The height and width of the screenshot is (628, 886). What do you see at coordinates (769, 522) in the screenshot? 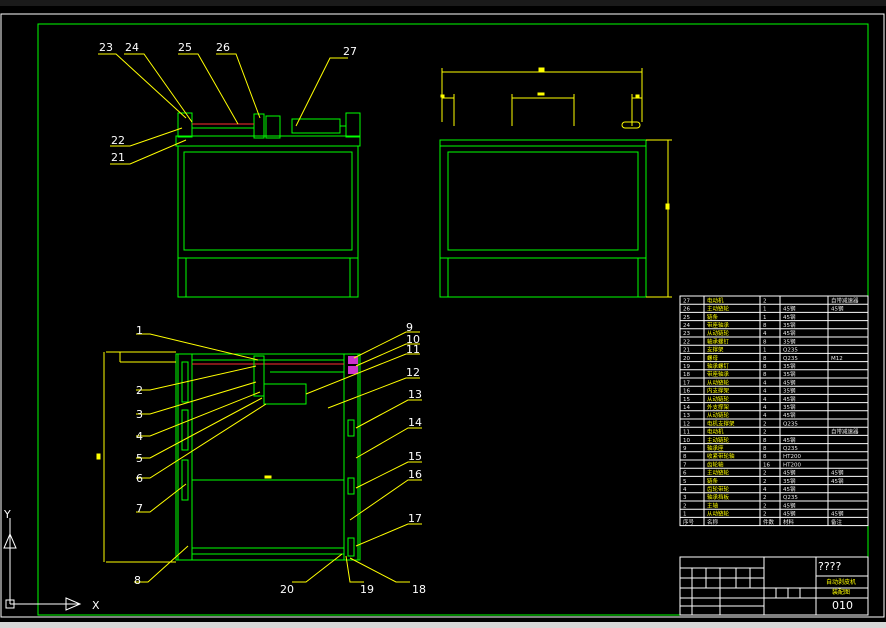
I see `bom-header-qty: 件数` at bounding box center [769, 522].